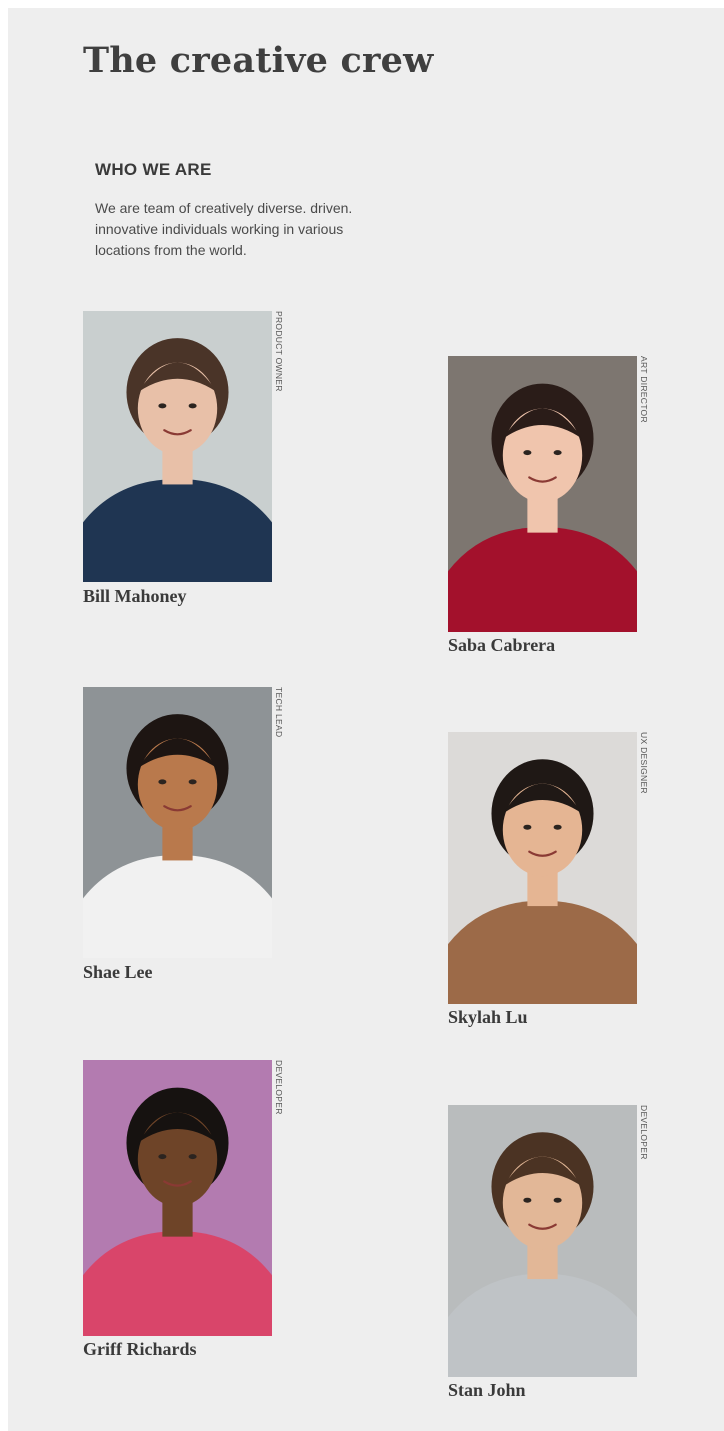  Describe the element at coordinates (502, 645) in the screenshot. I see `member-name: Saba Cabrera` at that location.